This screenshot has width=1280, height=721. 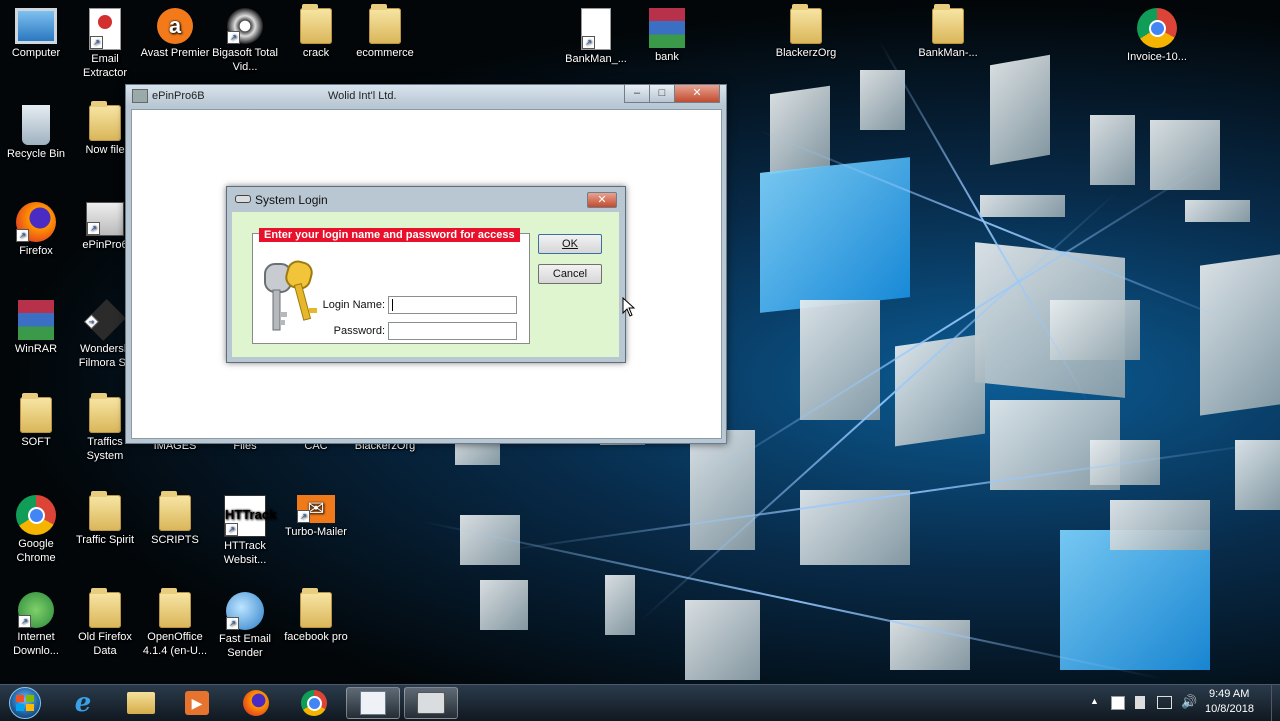 I want to click on taskbar-firefox, so click(x=256, y=703).